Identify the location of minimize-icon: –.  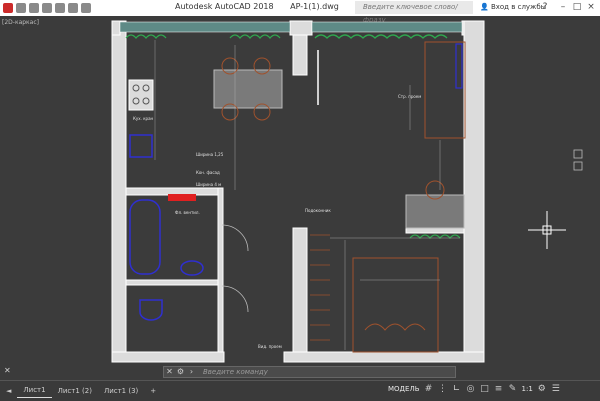
(563, 7).